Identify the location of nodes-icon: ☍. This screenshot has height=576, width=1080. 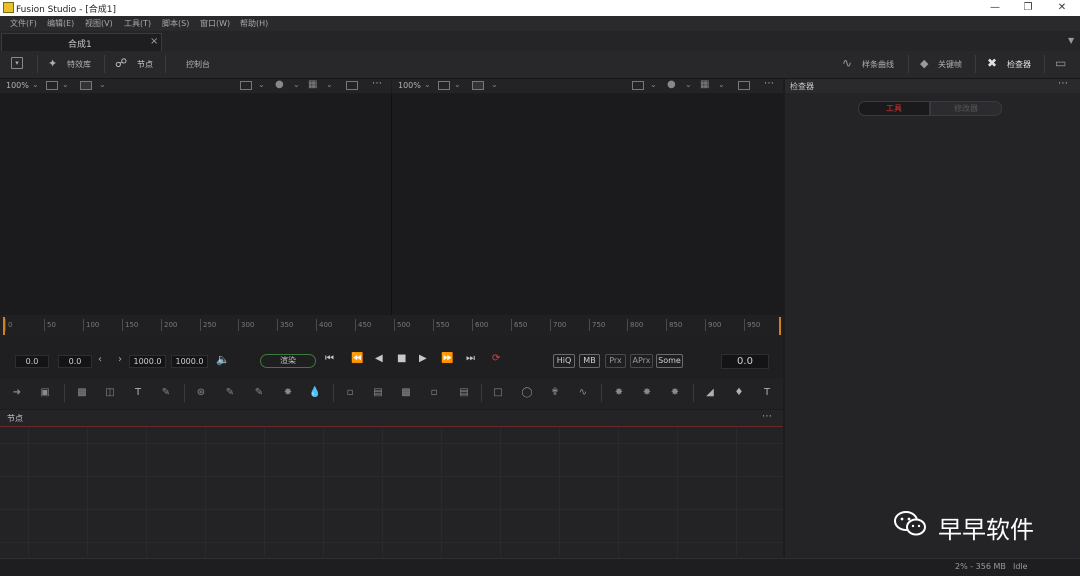
(121, 63).